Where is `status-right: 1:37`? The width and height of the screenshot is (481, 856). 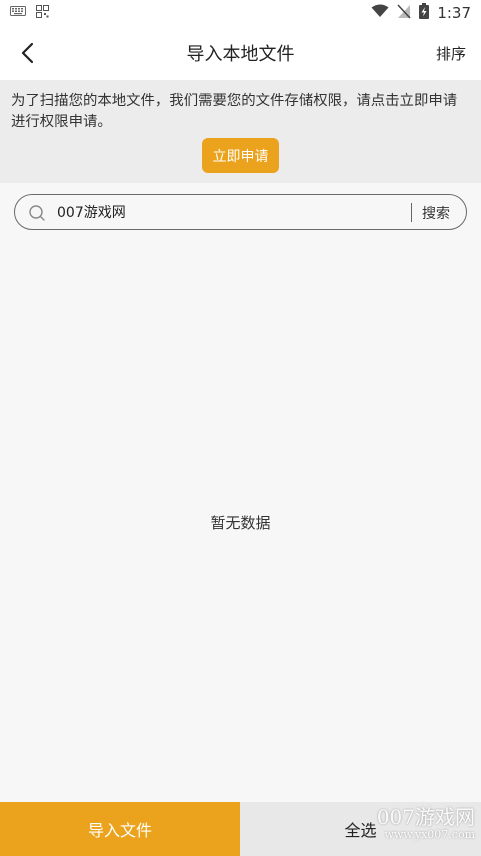
status-right: 1:37 is located at coordinates (421, 13).